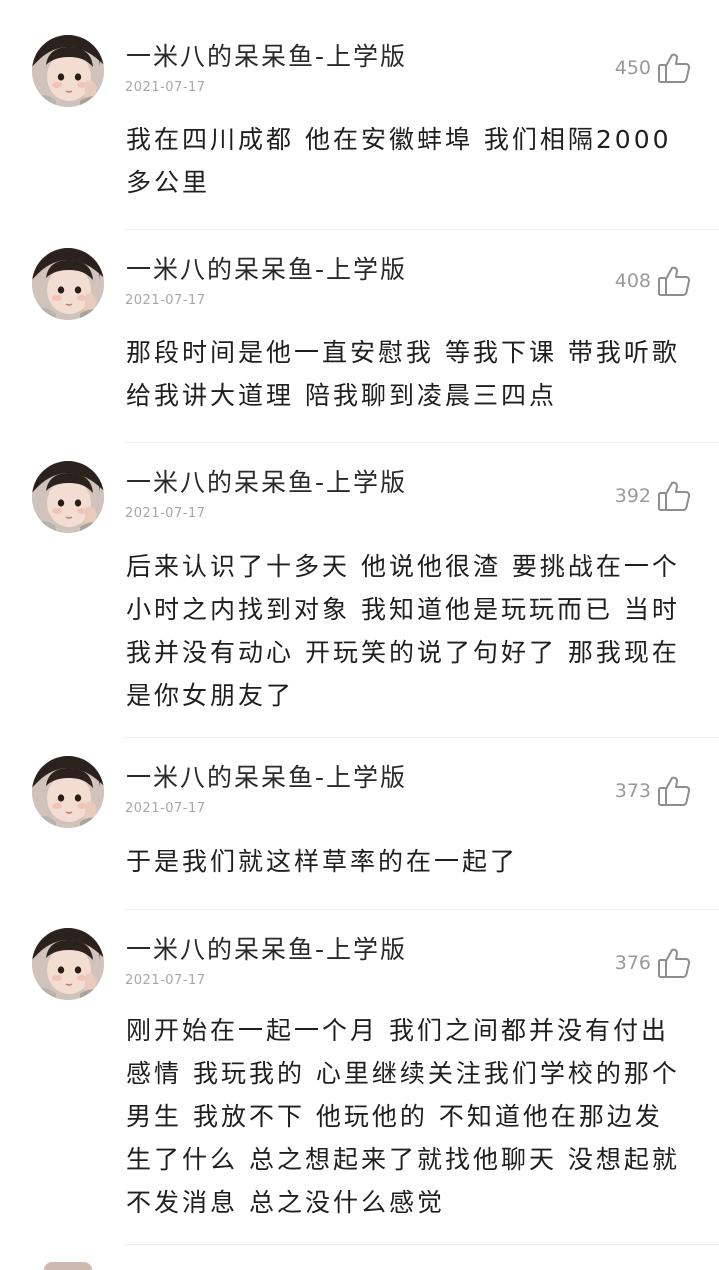 This screenshot has width=719, height=1270. Describe the element at coordinates (653, 963) in the screenshot. I see `like-button: 376` at that location.